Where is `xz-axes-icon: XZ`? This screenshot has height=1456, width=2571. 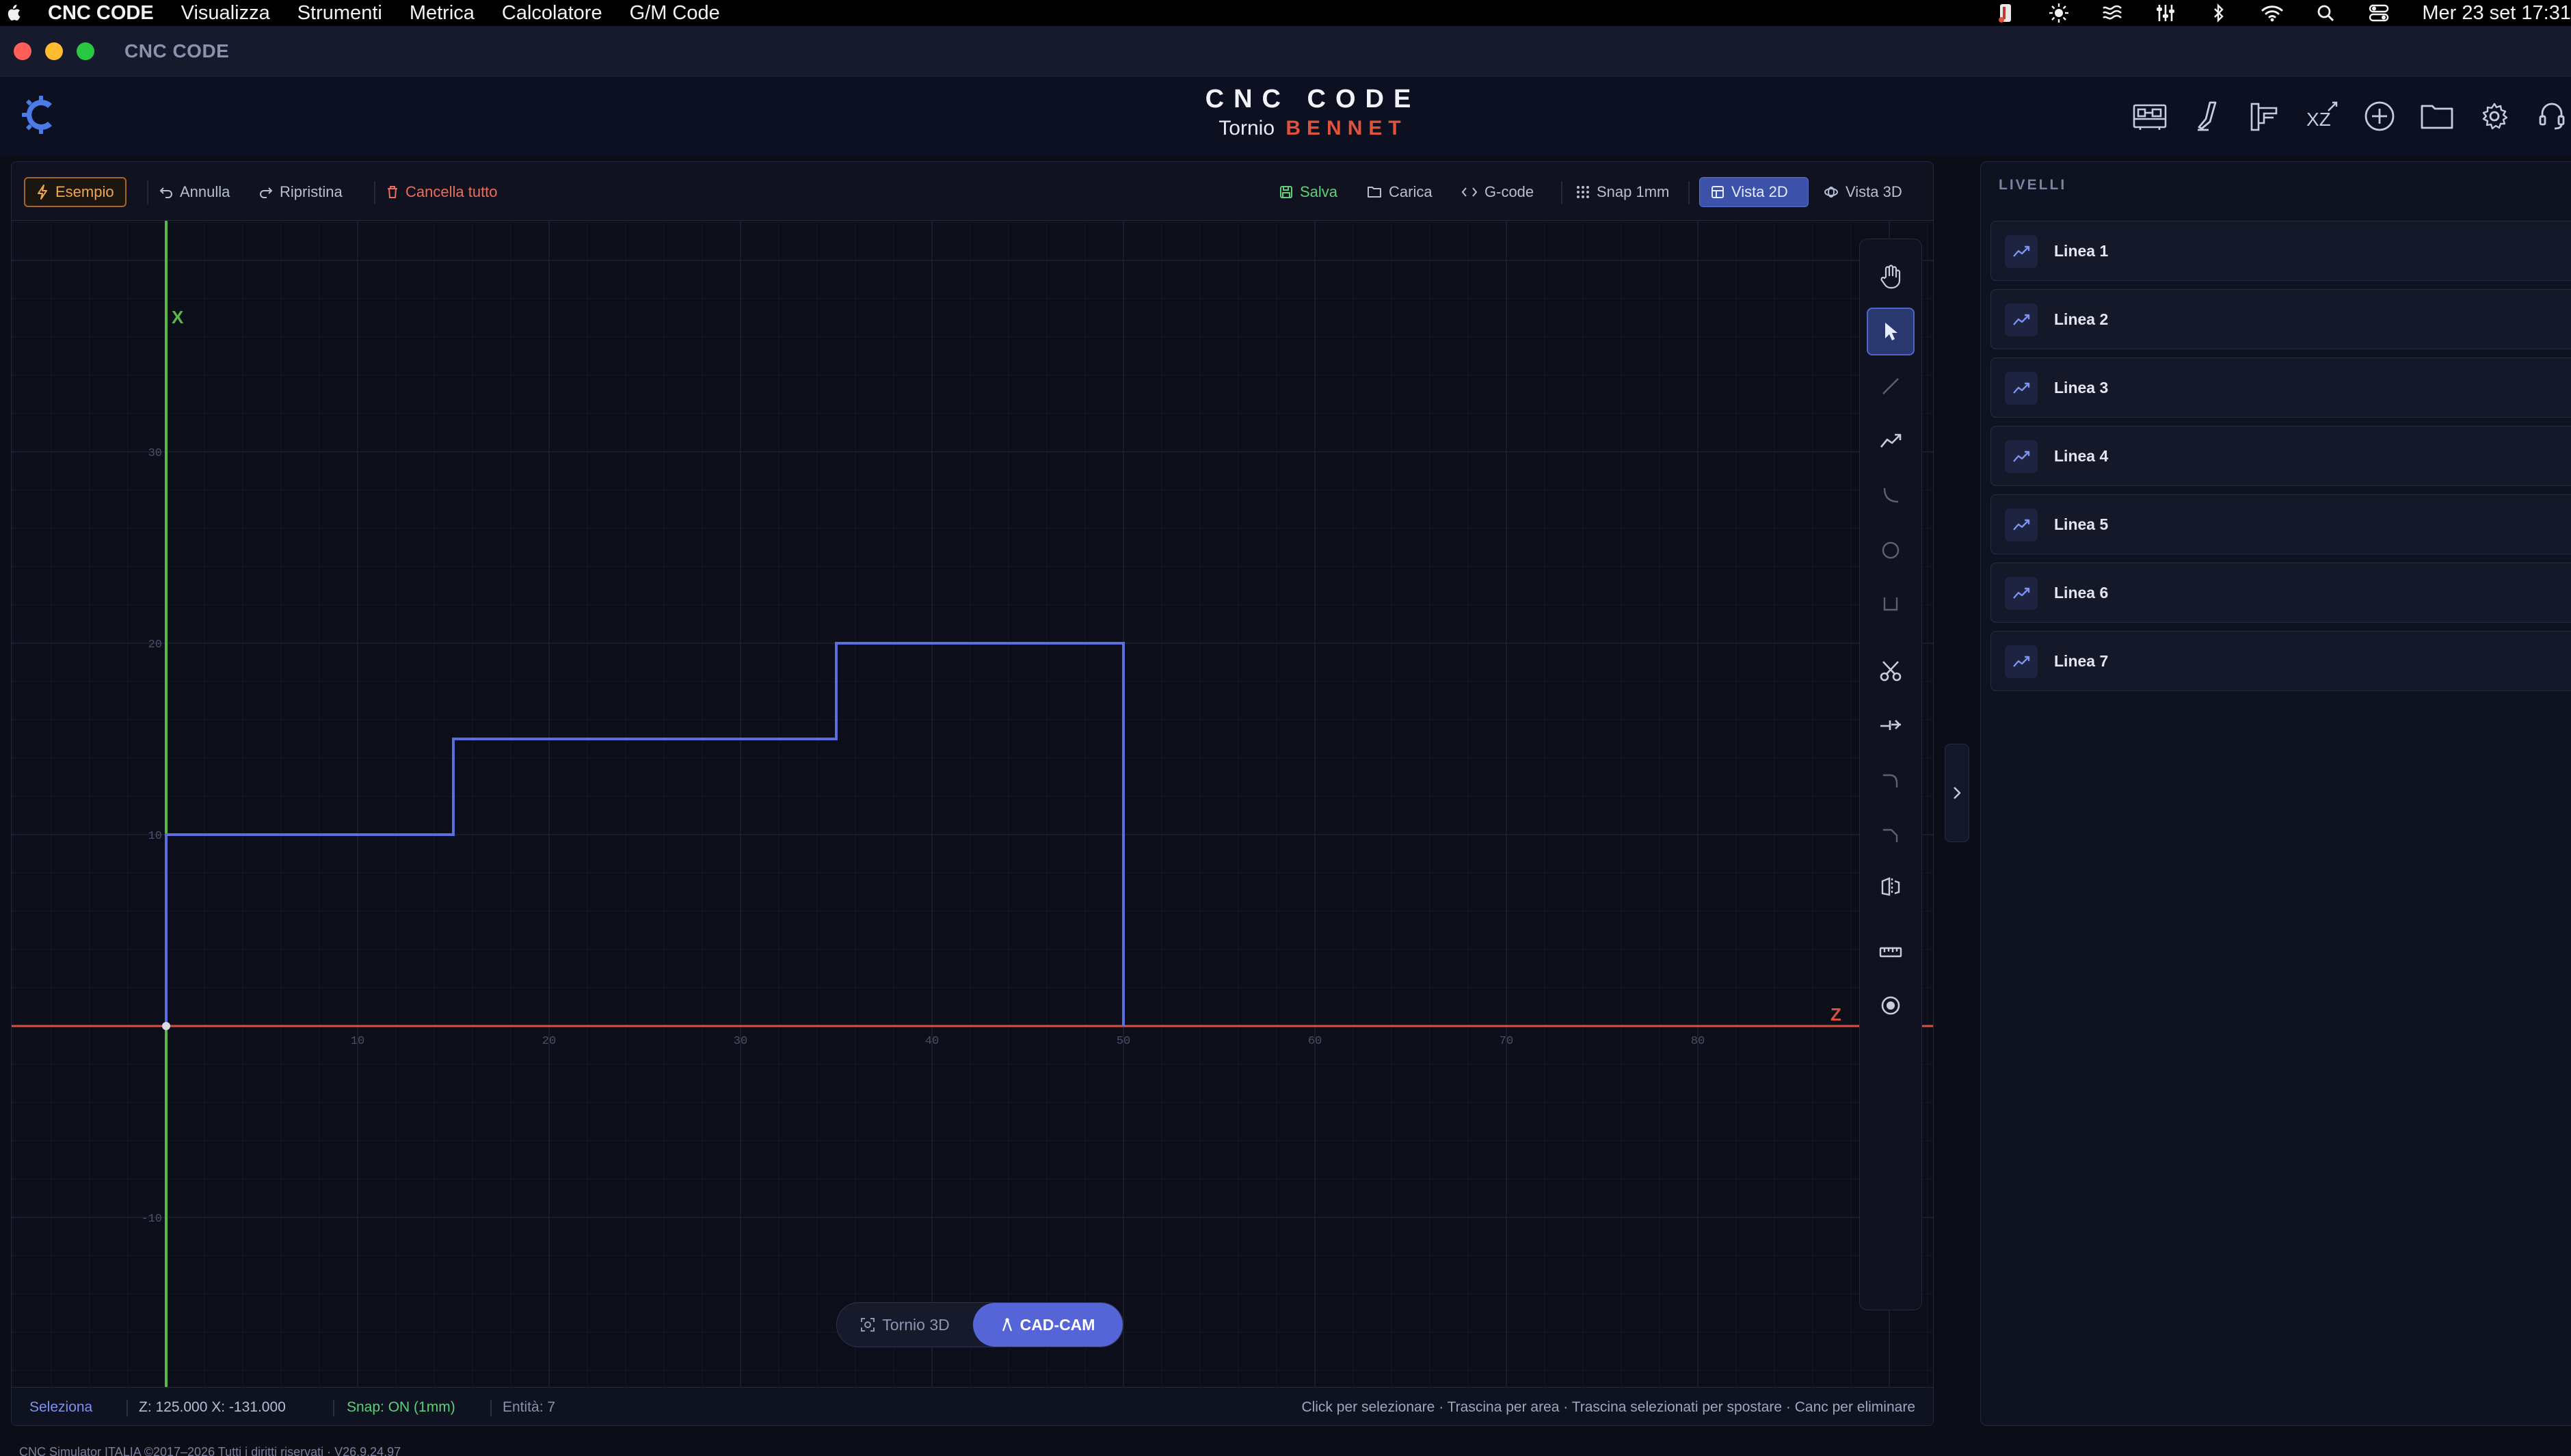 xz-axes-icon: XZ is located at coordinates (2322, 116).